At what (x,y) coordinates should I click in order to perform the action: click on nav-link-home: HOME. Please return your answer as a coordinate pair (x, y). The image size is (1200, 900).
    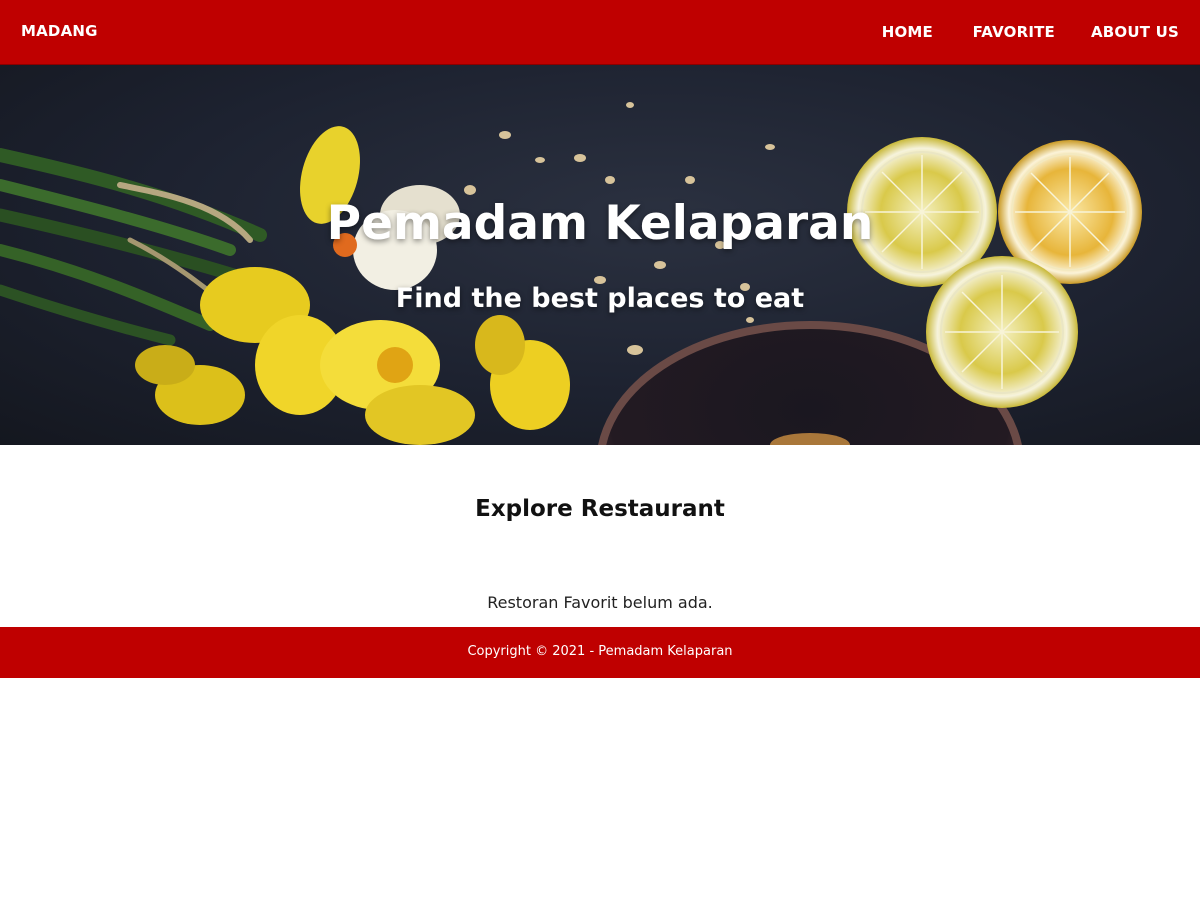
    Looking at the image, I should click on (907, 32).